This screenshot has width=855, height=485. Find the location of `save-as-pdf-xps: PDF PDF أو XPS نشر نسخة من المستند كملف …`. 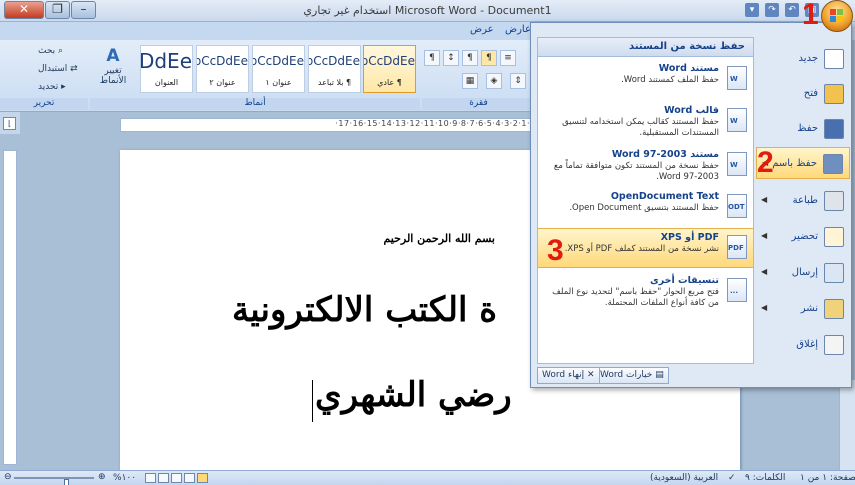

save-as-pdf-xps: PDF PDF أو XPS نشر نسخة من المستند كملف … is located at coordinates (645, 248).